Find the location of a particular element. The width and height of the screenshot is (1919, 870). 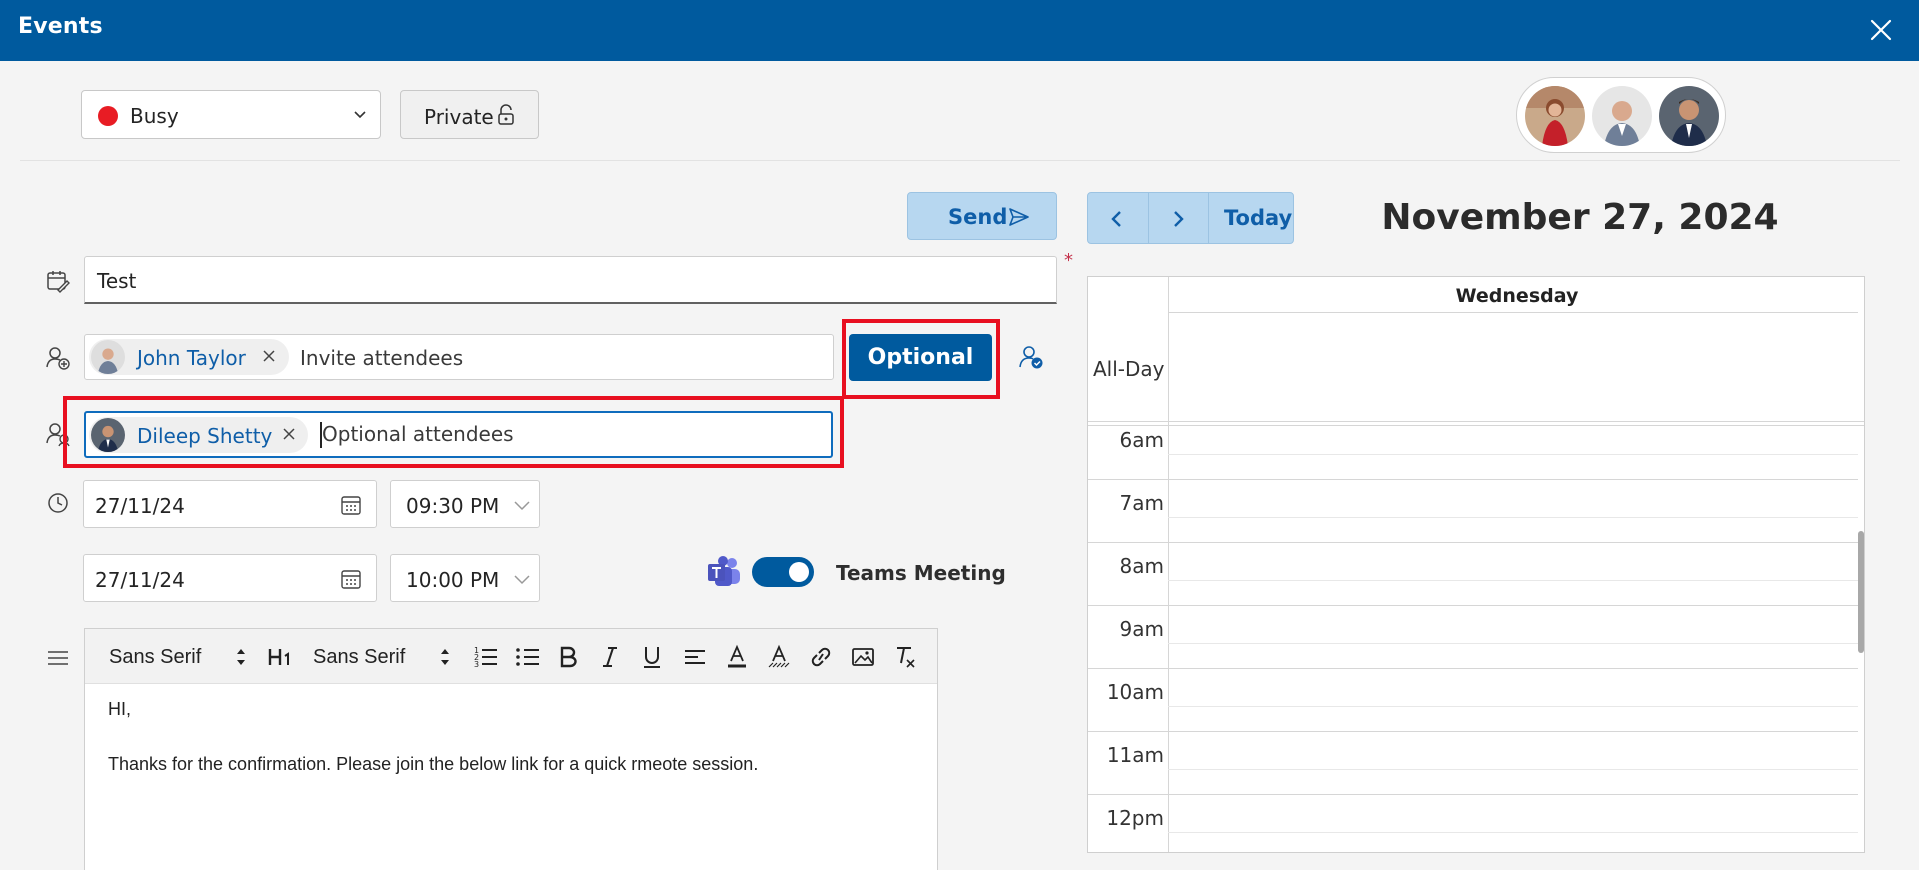

hour-label: 6am is located at coordinates (1141, 440).